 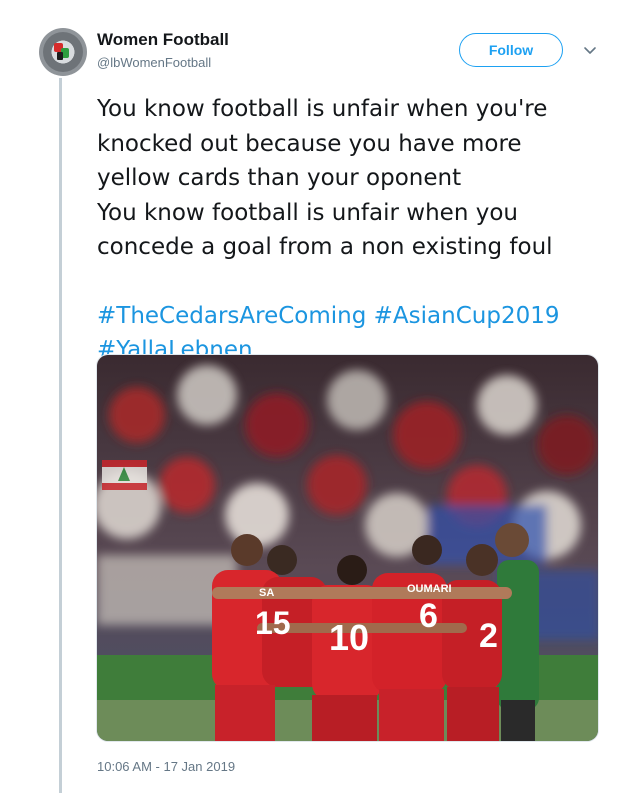 I want to click on tweet-text-line: knocked out because you have more, so click(x=309, y=143).